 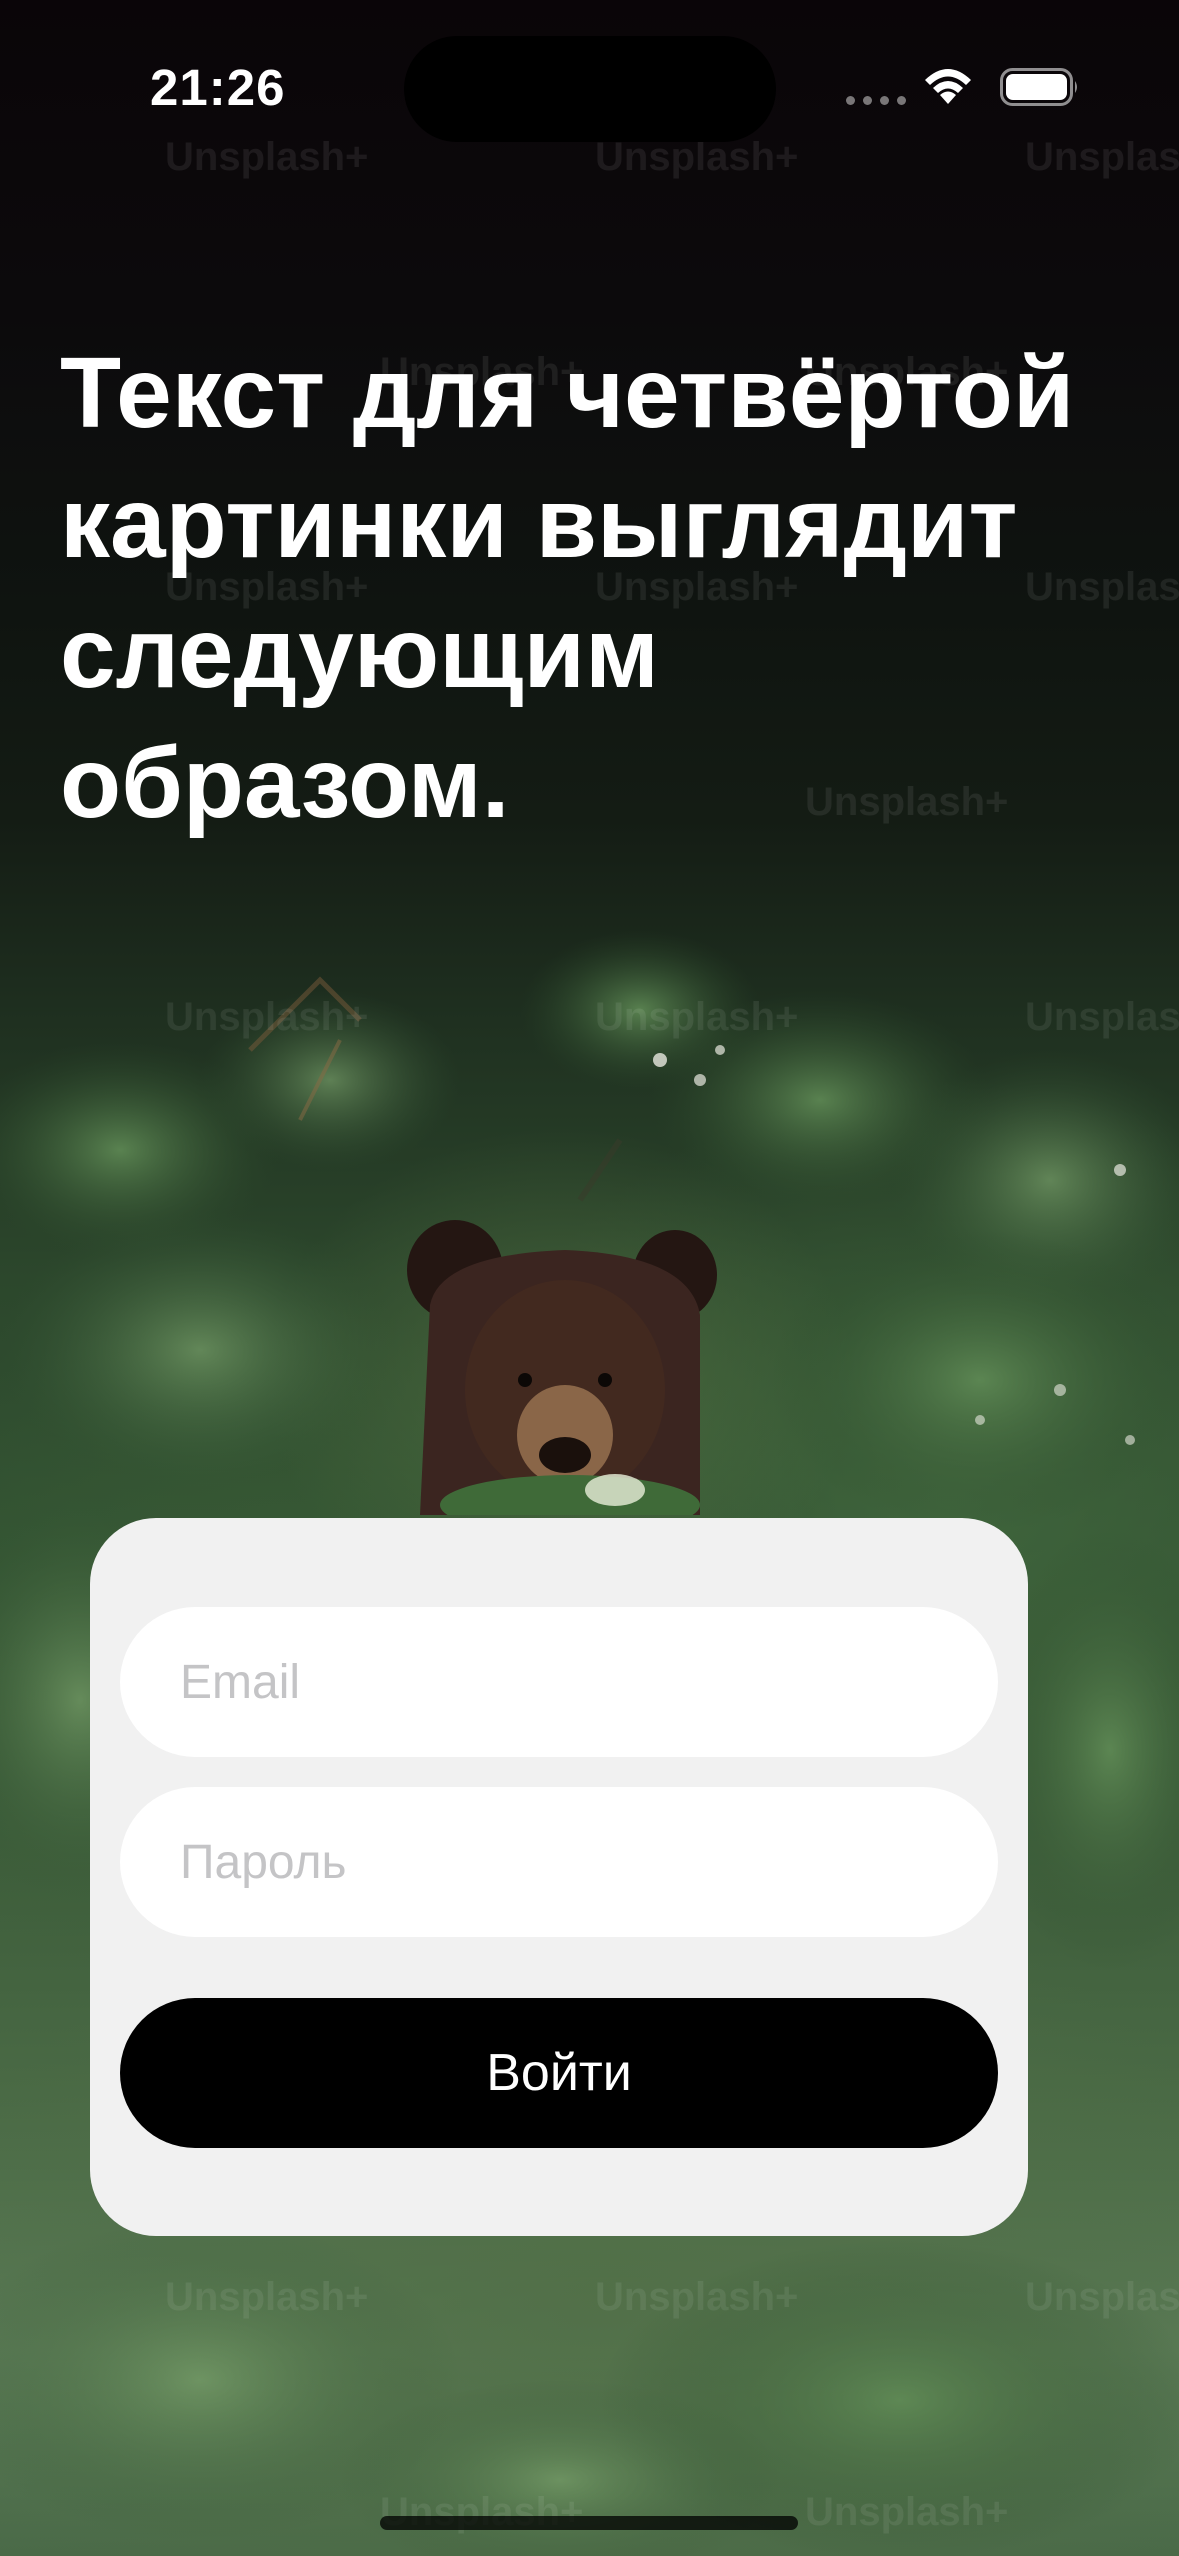 What do you see at coordinates (876, 100) in the screenshot?
I see `signal-dots-icon` at bounding box center [876, 100].